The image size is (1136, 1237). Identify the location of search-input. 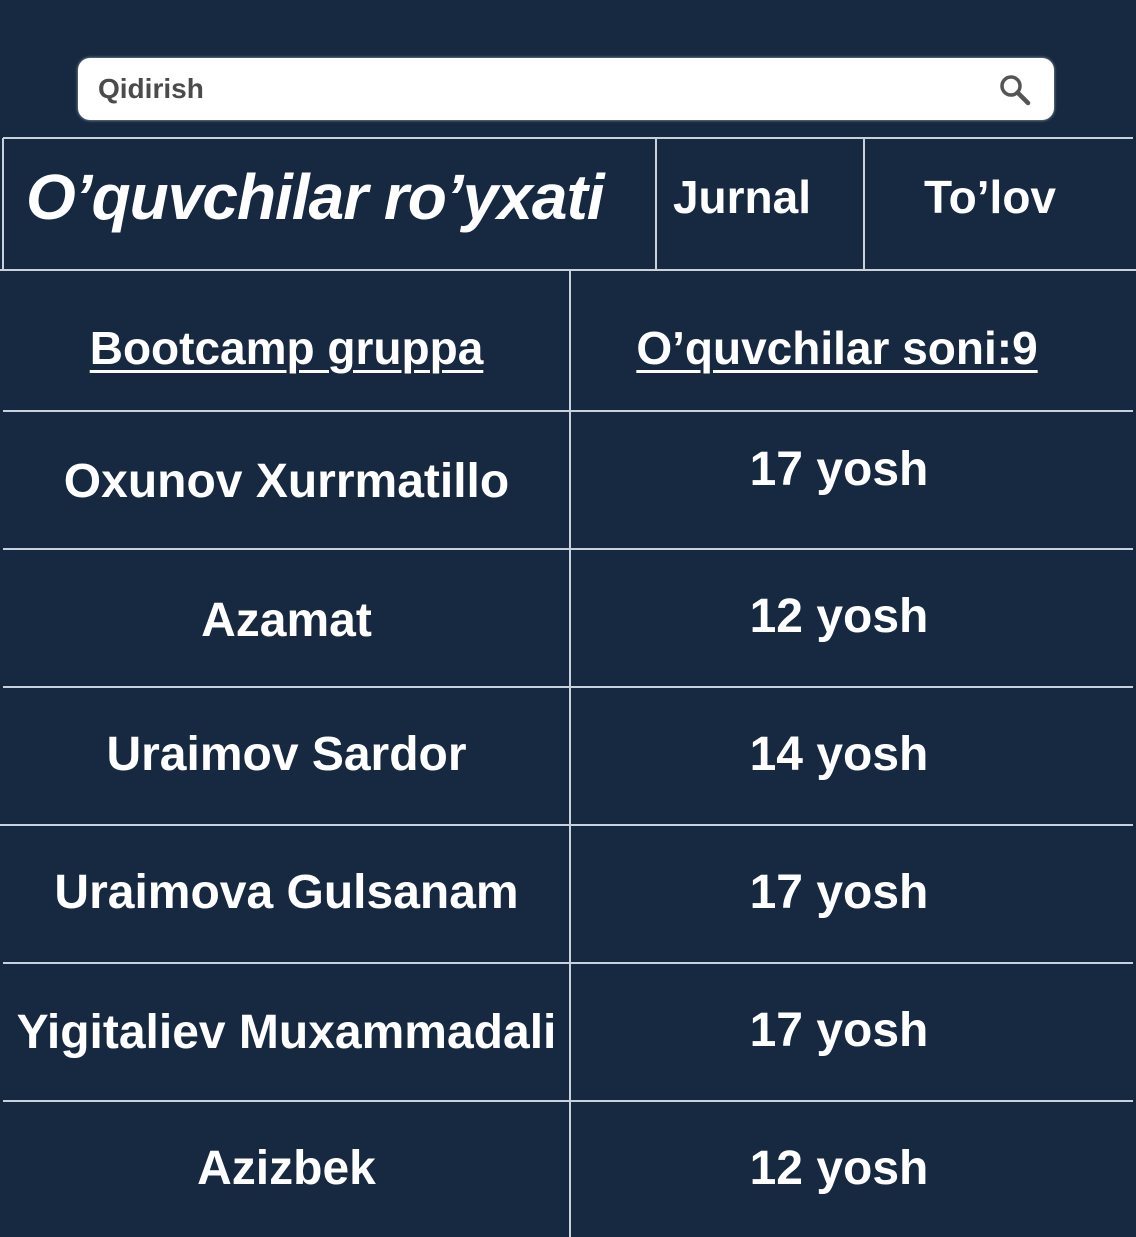
(528, 89).